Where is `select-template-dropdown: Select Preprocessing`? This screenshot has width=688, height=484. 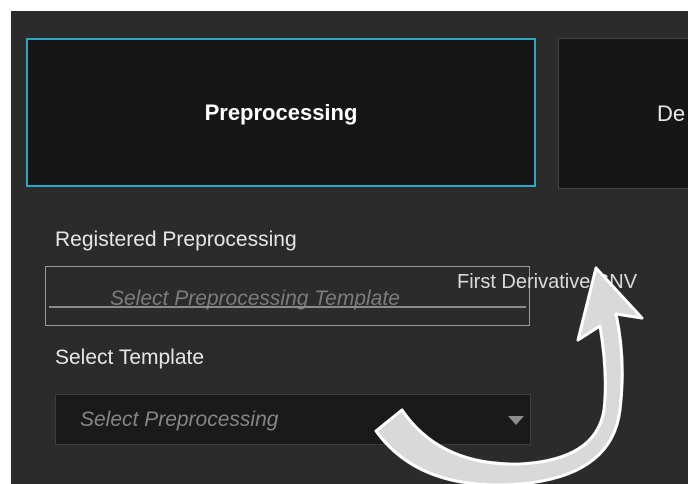 select-template-dropdown: Select Preprocessing is located at coordinates (293, 419).